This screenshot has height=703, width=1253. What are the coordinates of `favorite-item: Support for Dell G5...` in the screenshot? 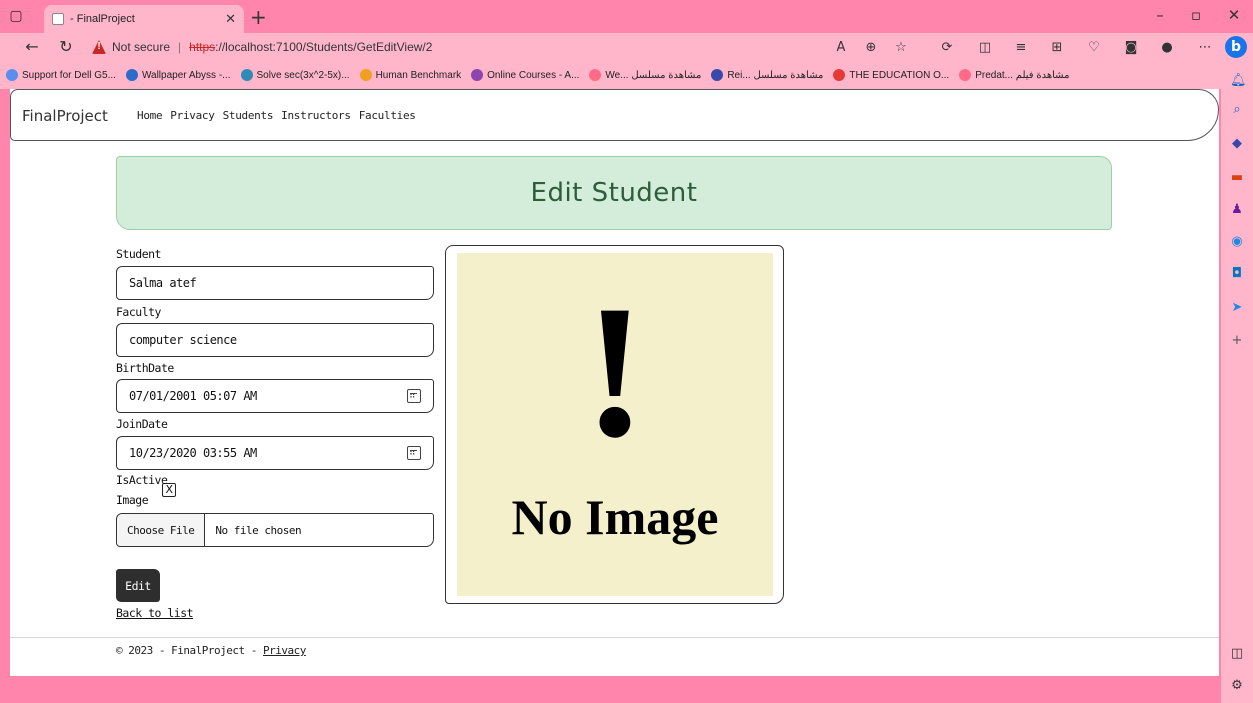 It's located at (61, 75).